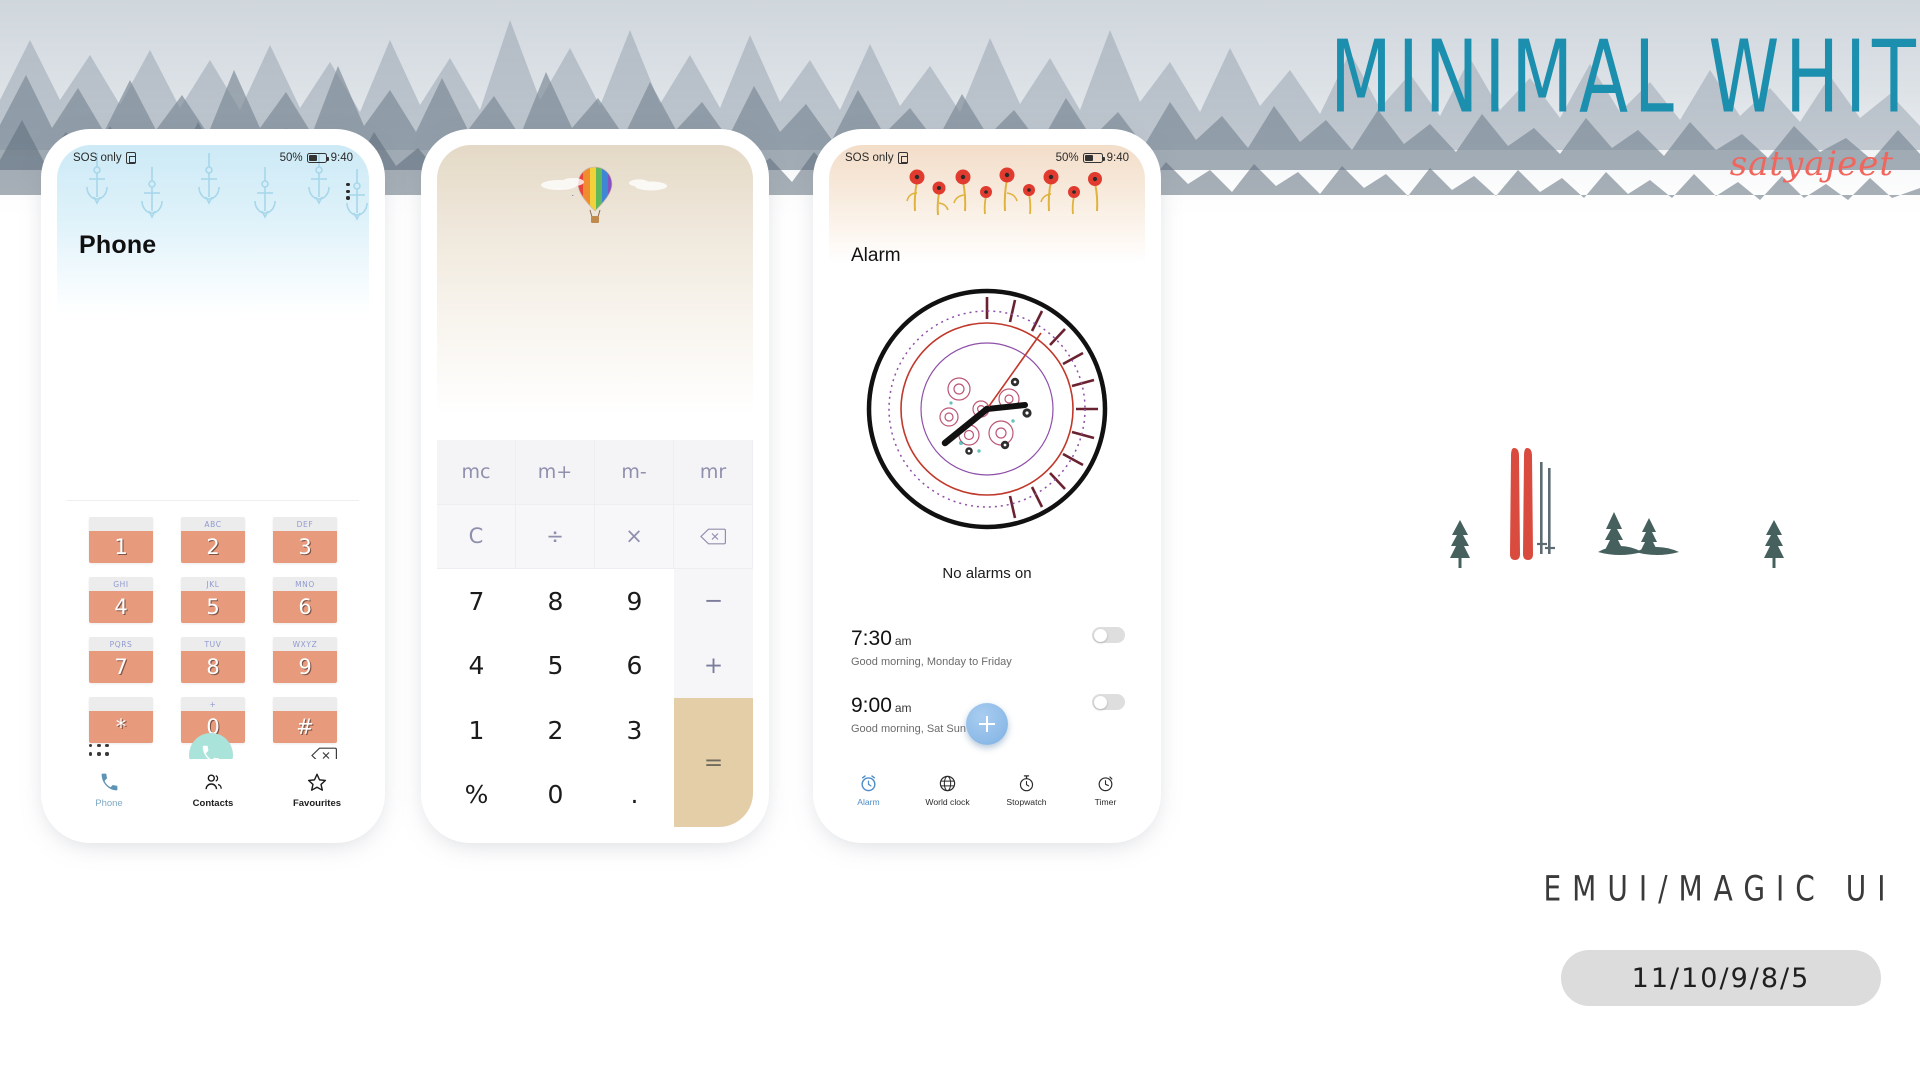  Describe the element at coordinates (713, 536) in the screenshot. I see `calc-key-backspace` at that location.